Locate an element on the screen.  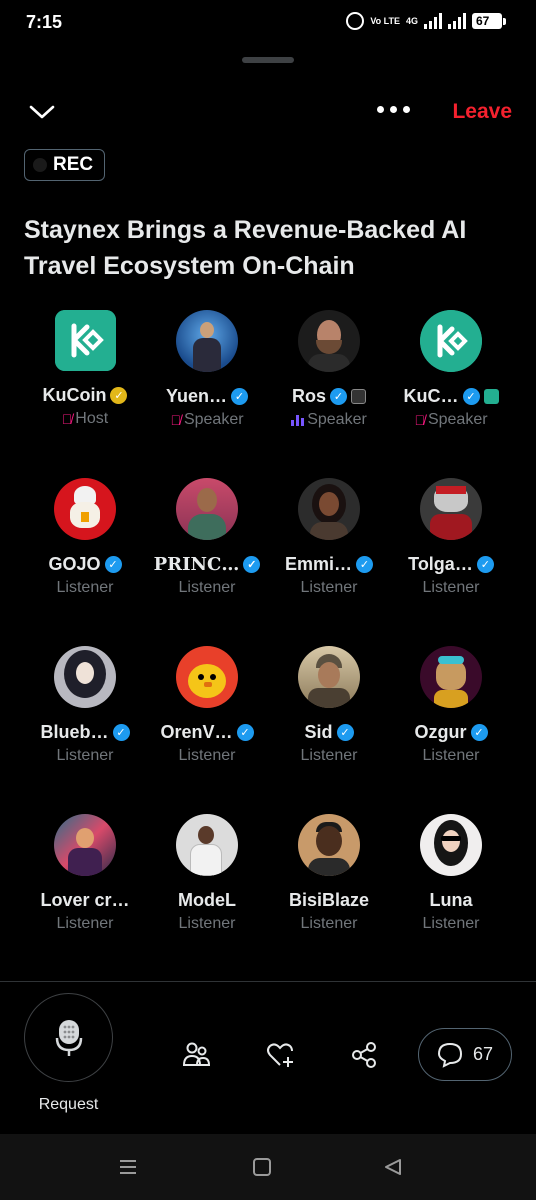
participant-sid: Sid ✓ Listener is located at coordinates (329, 726).